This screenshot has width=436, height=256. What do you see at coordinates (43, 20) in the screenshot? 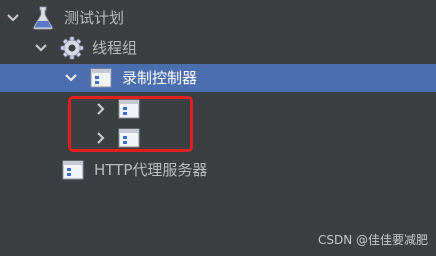
I see `flask-icon` at bounding box center [43, 20].